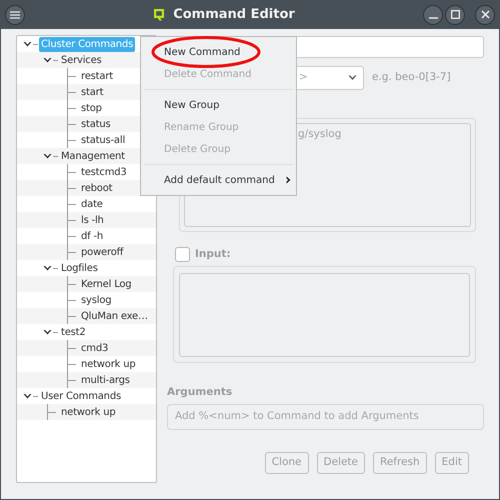  What do you see at coordinates (104, 172) in the screenshot?
I see `tree-item: testcmd3` at bounding box center [104, 172].